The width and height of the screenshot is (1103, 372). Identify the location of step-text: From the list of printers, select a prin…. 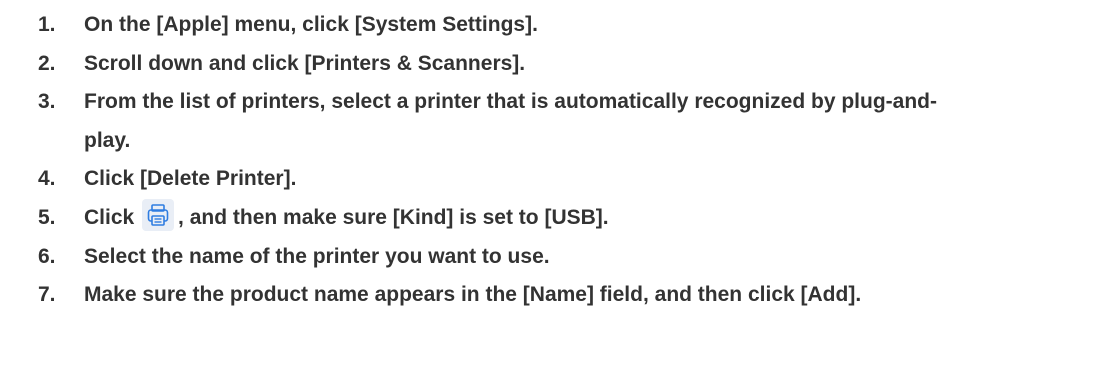
(510, 121).